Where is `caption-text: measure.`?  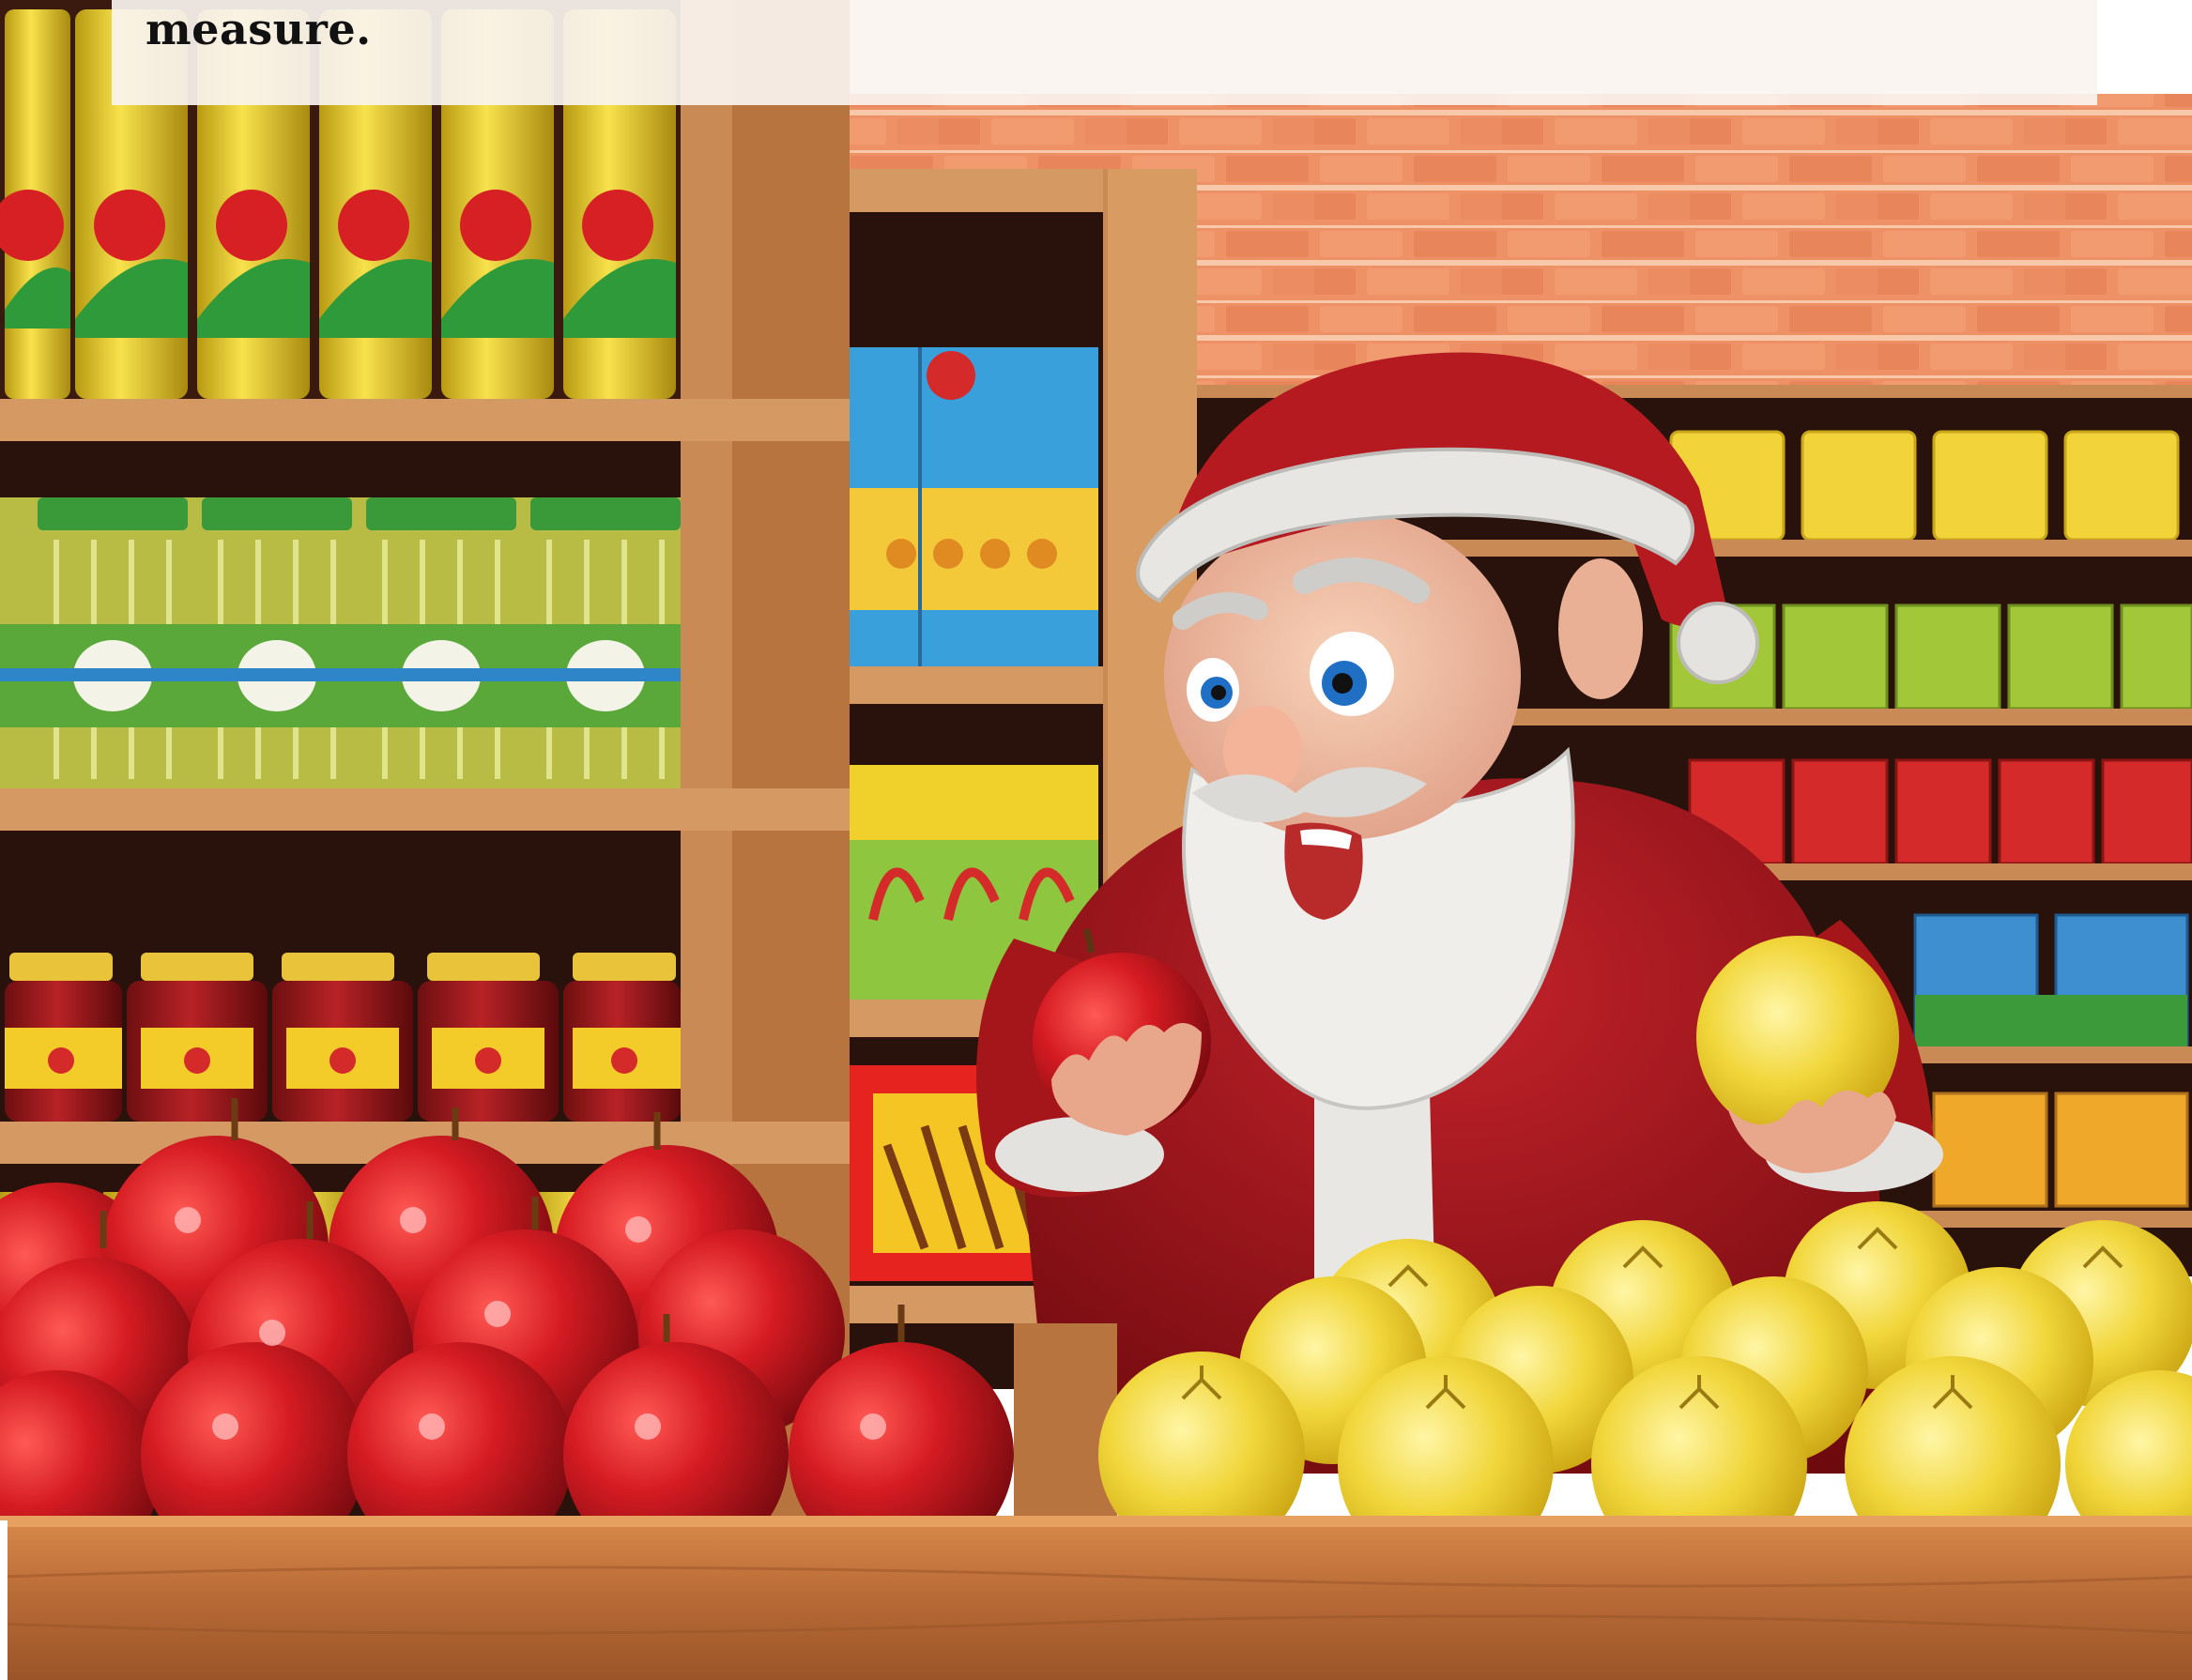
caption-text: measure. is located at coordinates (259, 29).